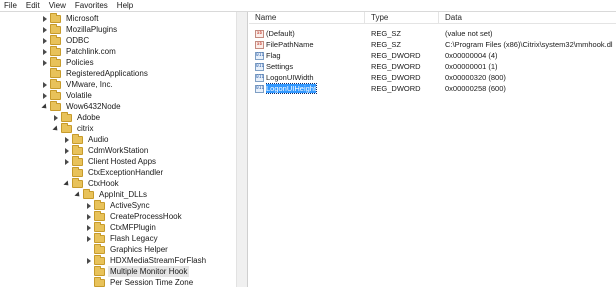 Image resolution: width=616 pixels, height=287 pixels. What do you see at coordinates (290, 77) in the screenshot?
I see `value-name: LogonUIWidth` at bounding box center [290, 77].